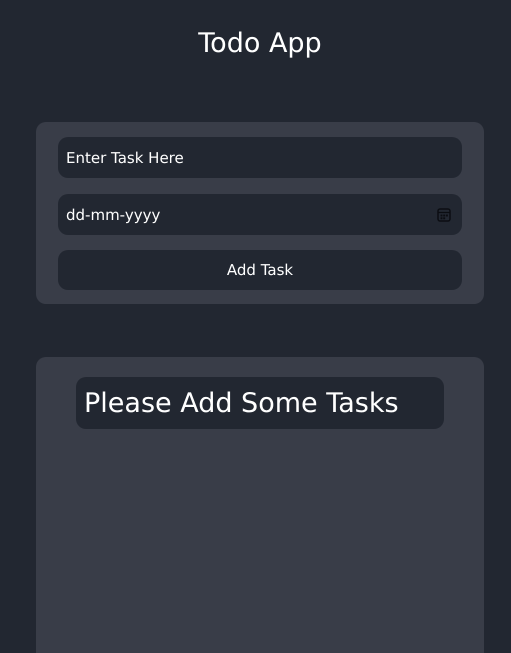 This screenshot has width=511, height=653. Describe the element at coordinates (260, 157) in the screenshot. I see `task-input-field: Enter Task Here` at that location.